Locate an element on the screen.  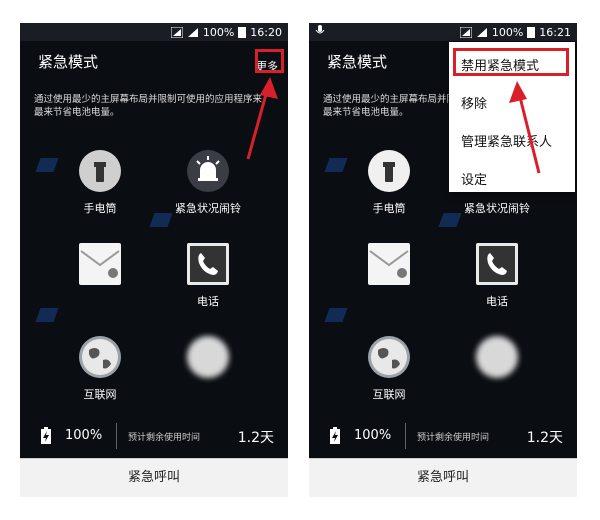
clock: 16:20 is located at coordinates (266, 32).